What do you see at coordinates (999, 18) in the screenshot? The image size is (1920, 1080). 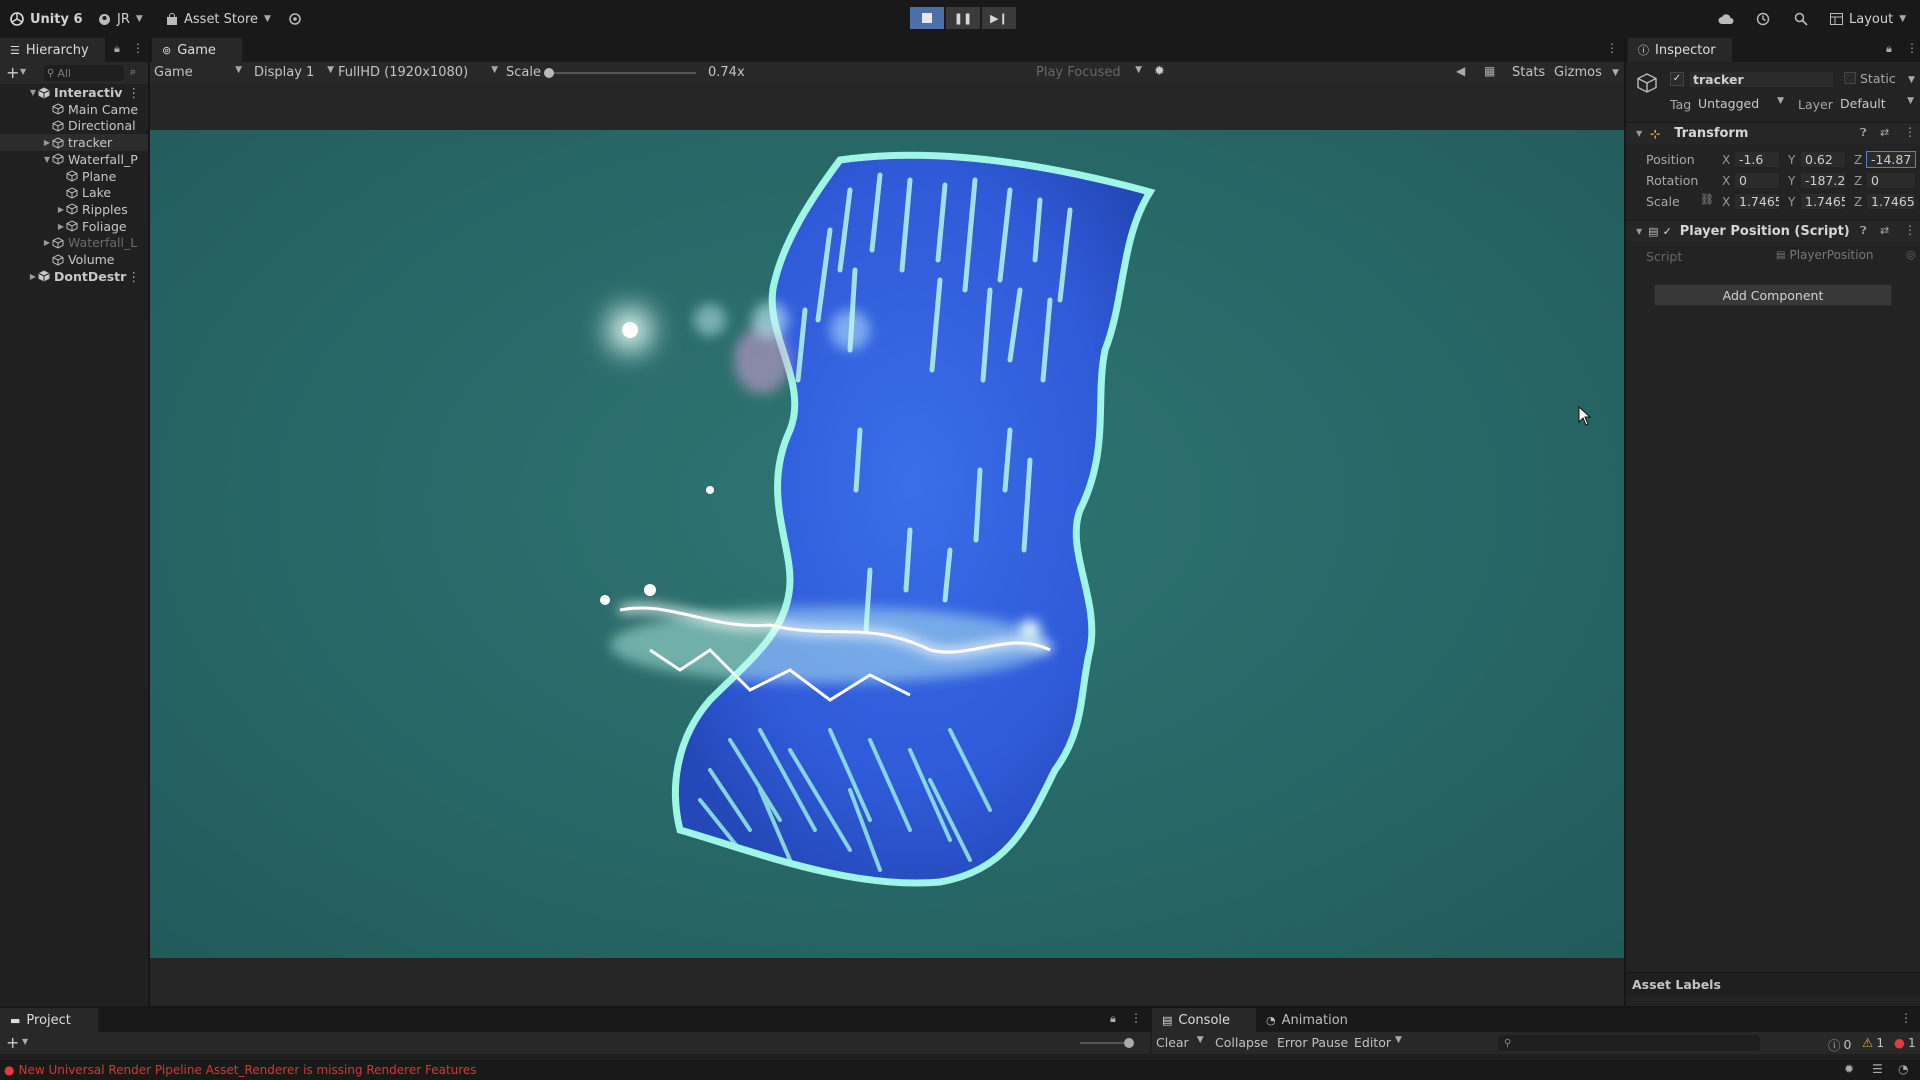 I see `step-button: ▶❙` at bounding box center [999, 18].